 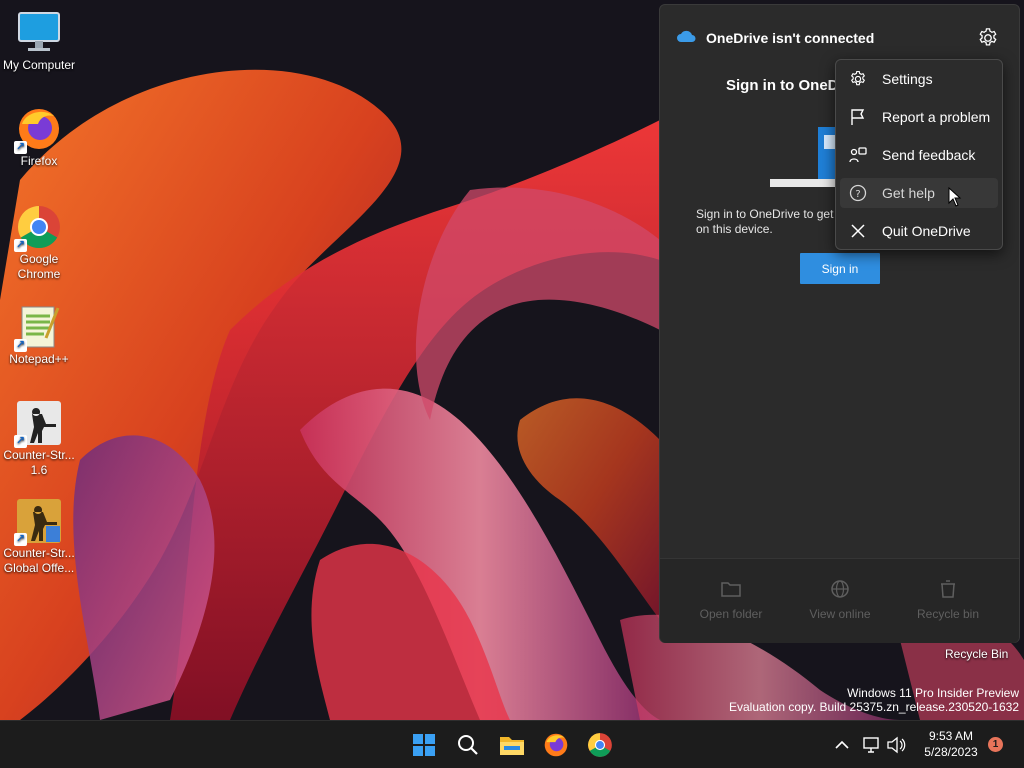 What do you see at coordinates (468, 745) in the screenshot?
I see `search-icon` at bounding box center [468, 745].